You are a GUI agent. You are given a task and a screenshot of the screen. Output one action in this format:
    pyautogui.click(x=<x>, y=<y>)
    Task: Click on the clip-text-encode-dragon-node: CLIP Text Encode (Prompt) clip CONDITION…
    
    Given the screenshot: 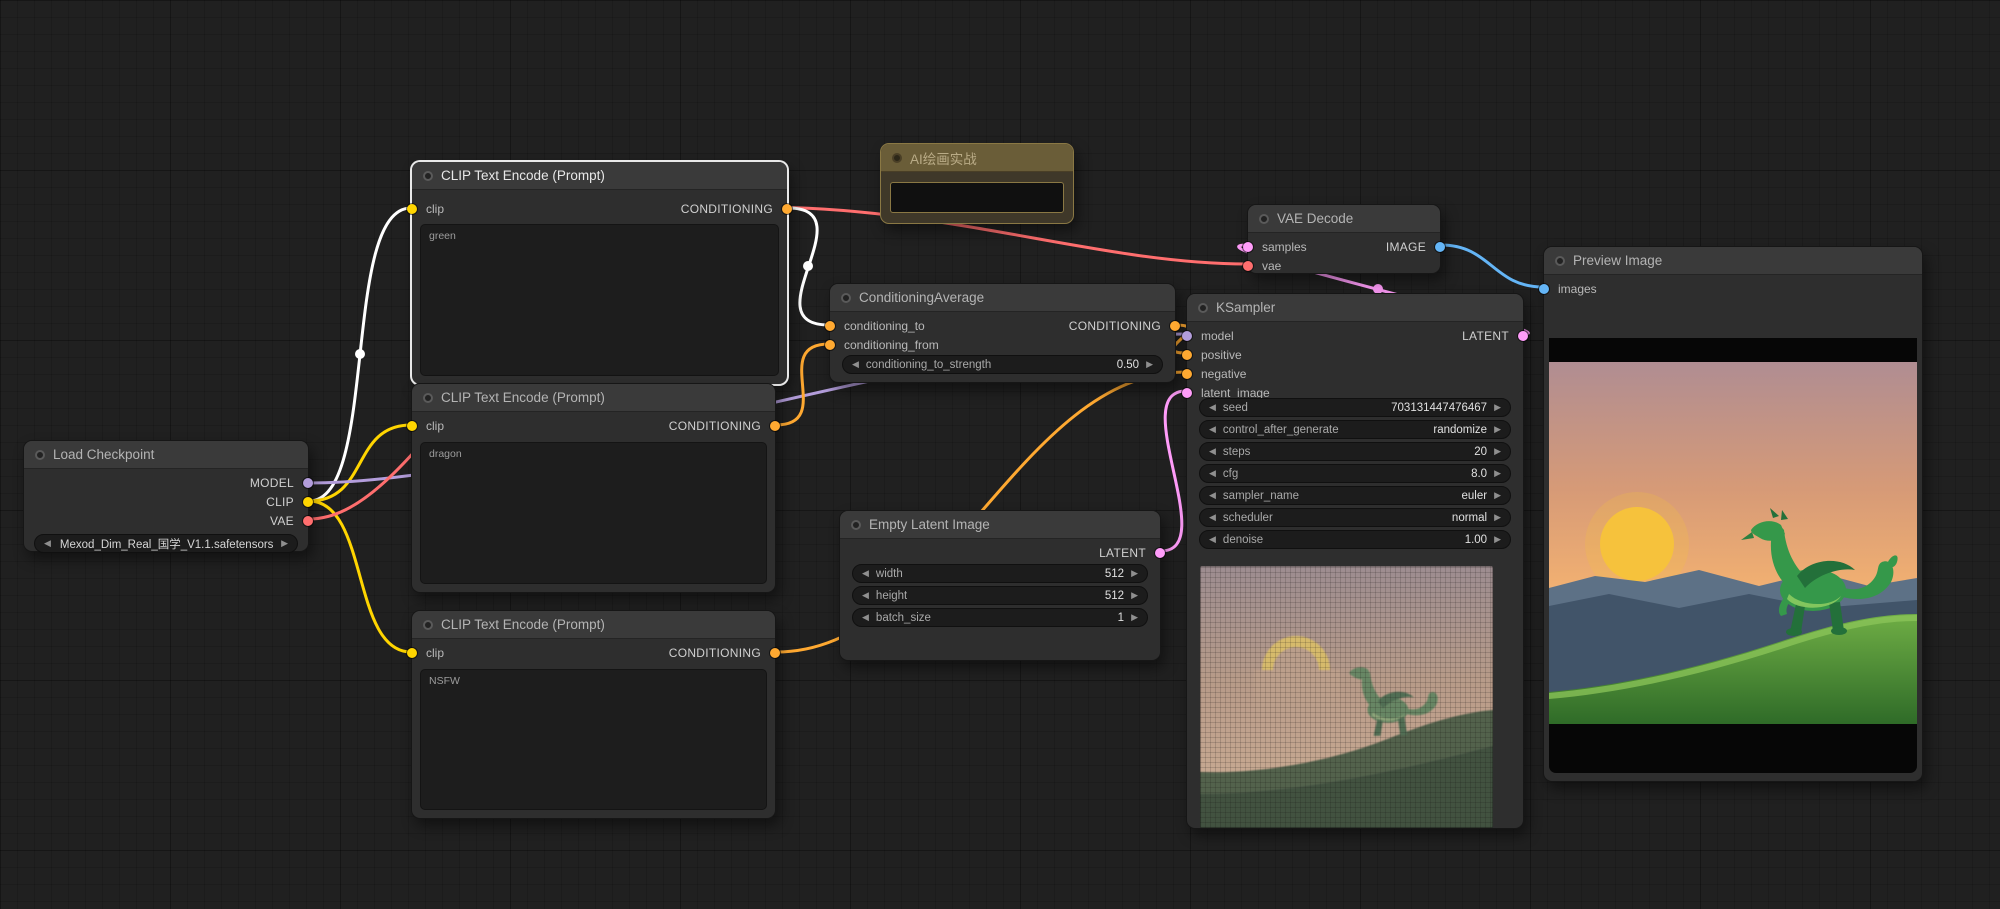 What is the action you would take?
    pyautogui.click(x=593, y=488)
    